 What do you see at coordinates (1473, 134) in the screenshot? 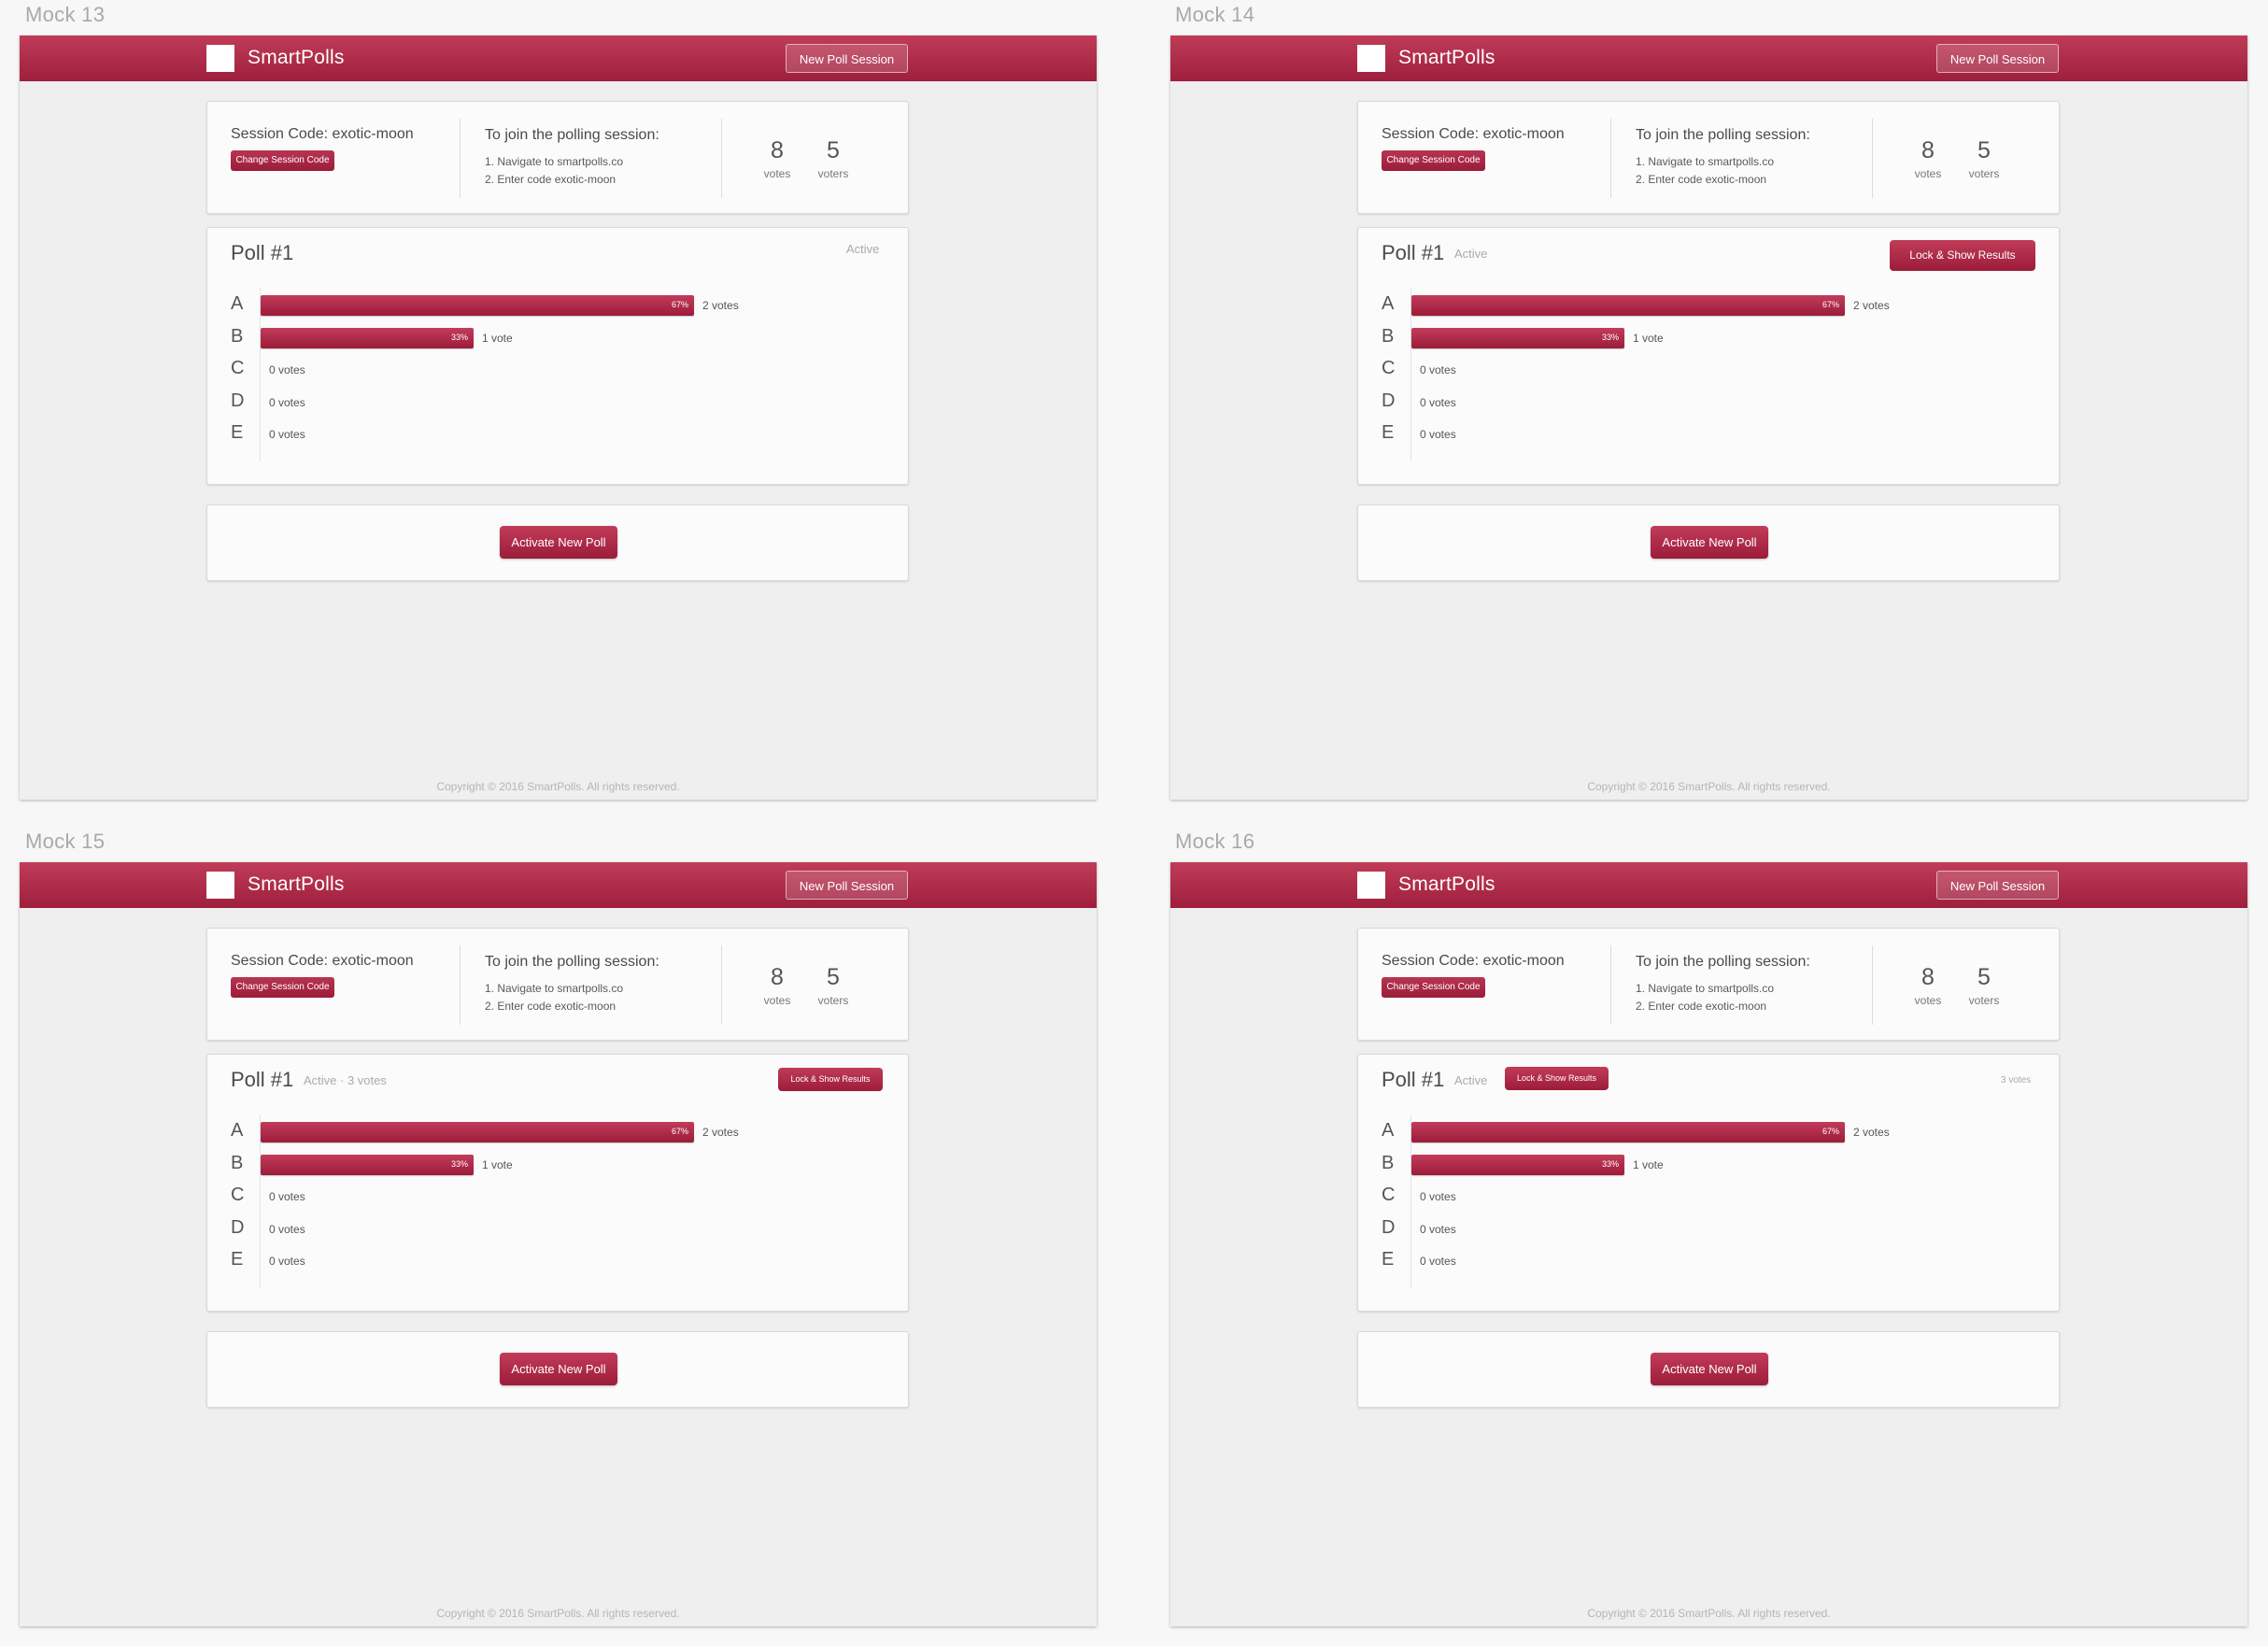
I see `session-code: Session Code: exotic-moon` at bounding box center [1473, 134].